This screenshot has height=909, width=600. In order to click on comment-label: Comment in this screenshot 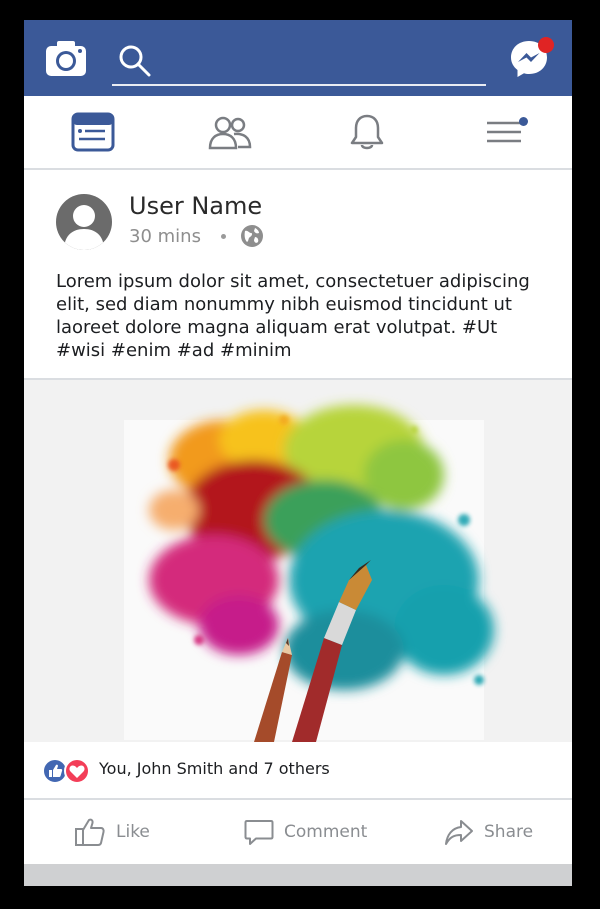, I will do `click(326, 832)`.